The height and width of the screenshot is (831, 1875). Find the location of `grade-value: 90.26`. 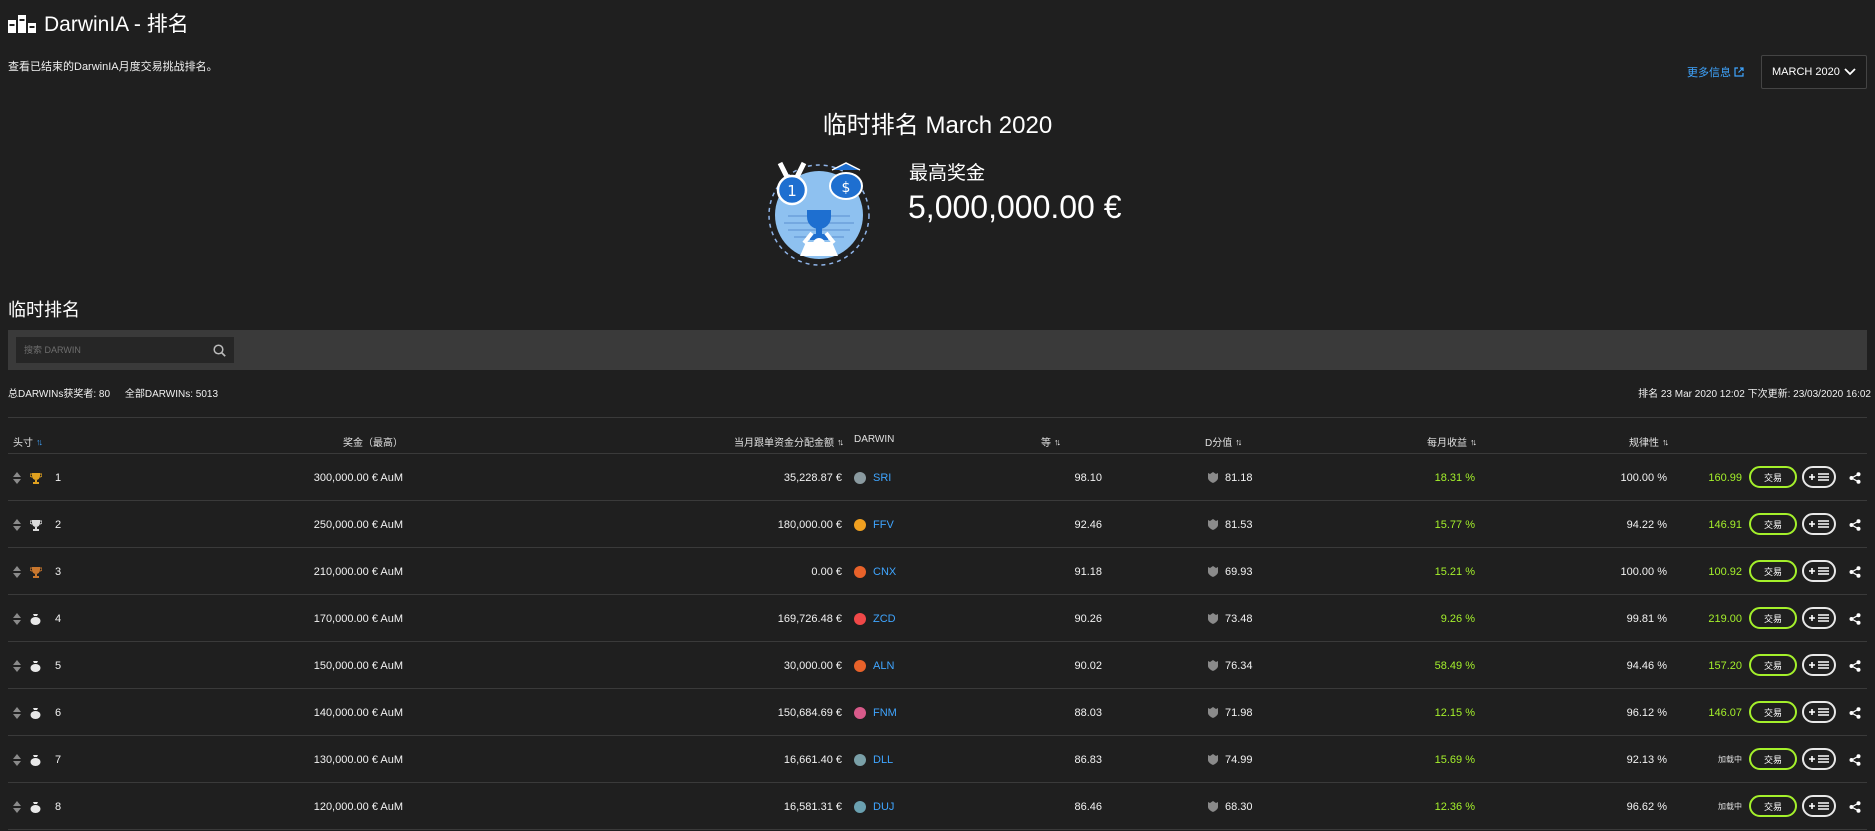

grade-value: 90.26 is located at coordinates (1088, 618).